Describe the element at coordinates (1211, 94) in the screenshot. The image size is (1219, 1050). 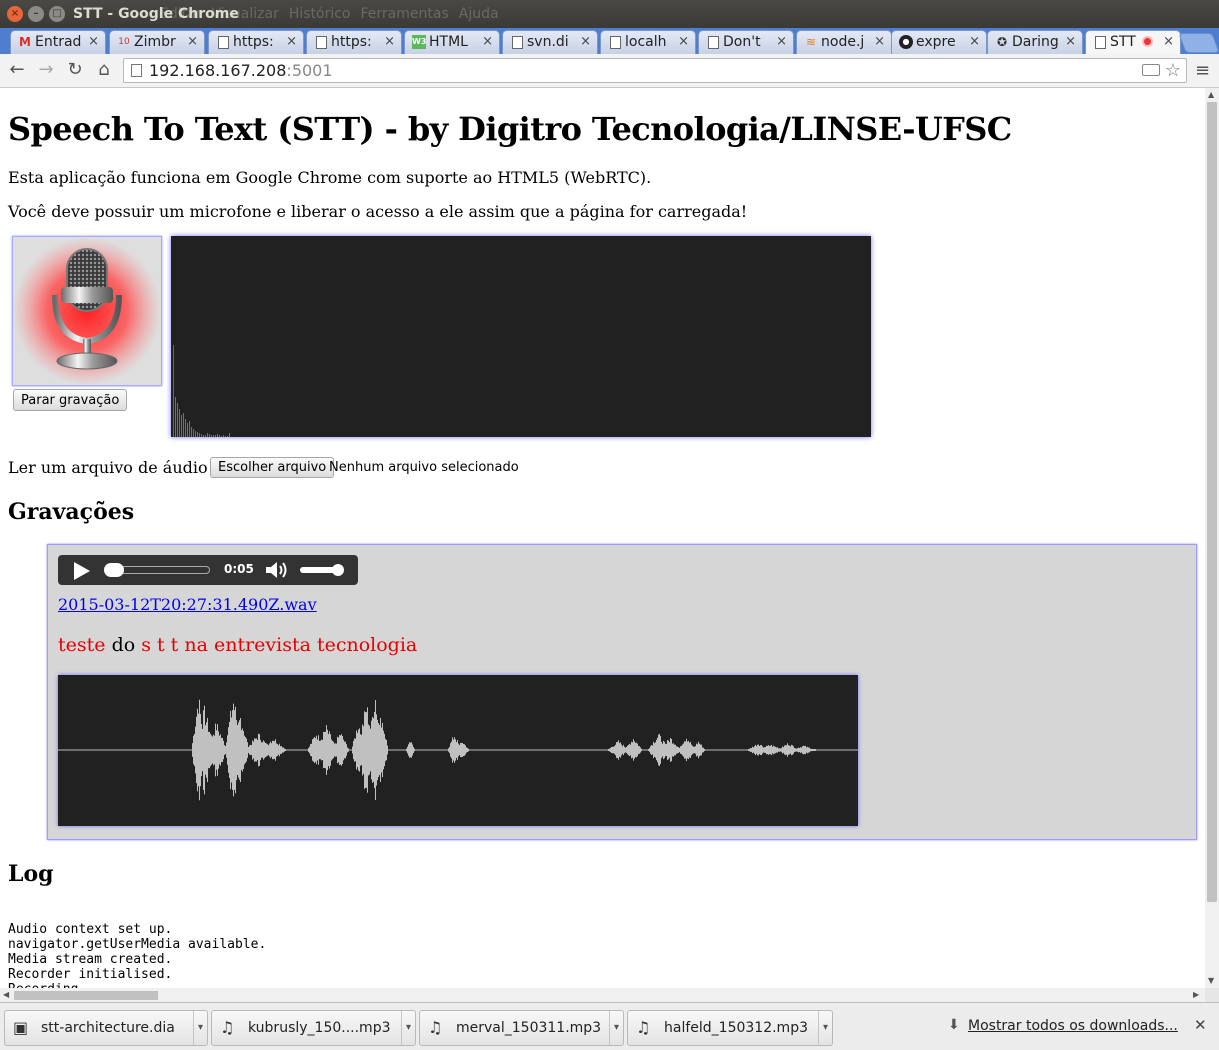
I see `scroll-up-icon: ▲` at that location.